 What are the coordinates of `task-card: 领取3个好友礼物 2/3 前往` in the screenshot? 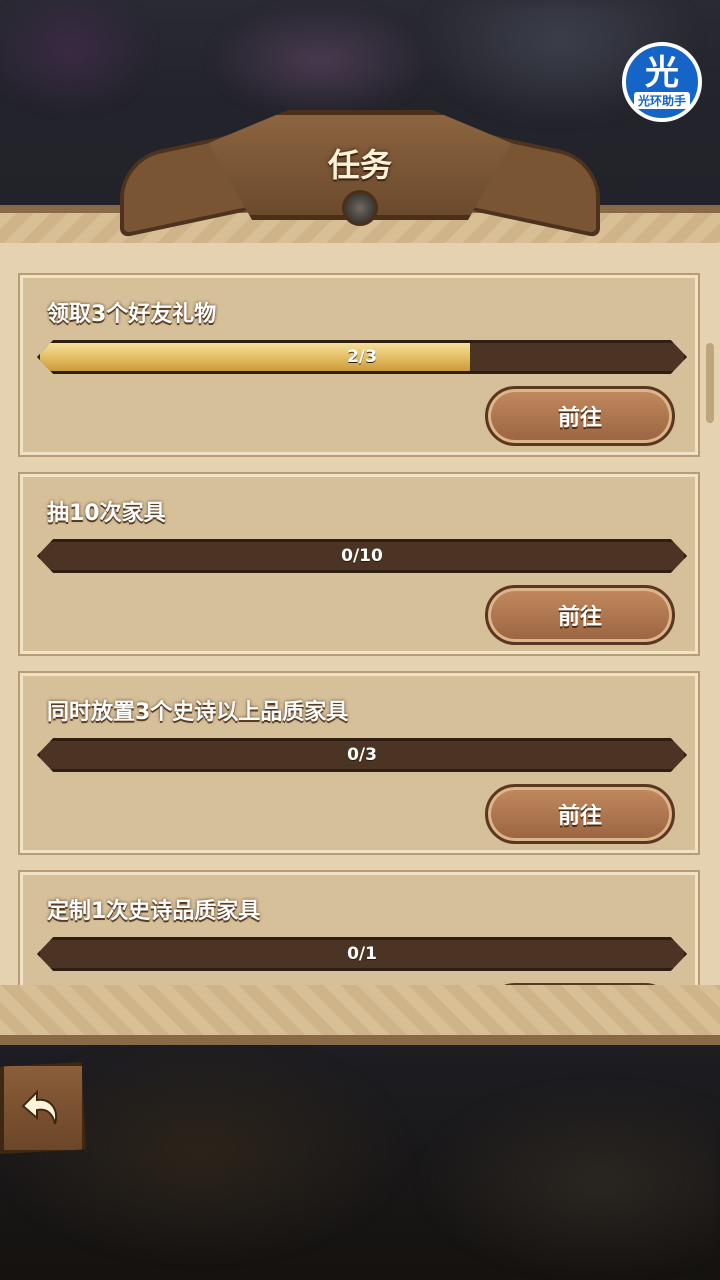 It's located at (359, 365).